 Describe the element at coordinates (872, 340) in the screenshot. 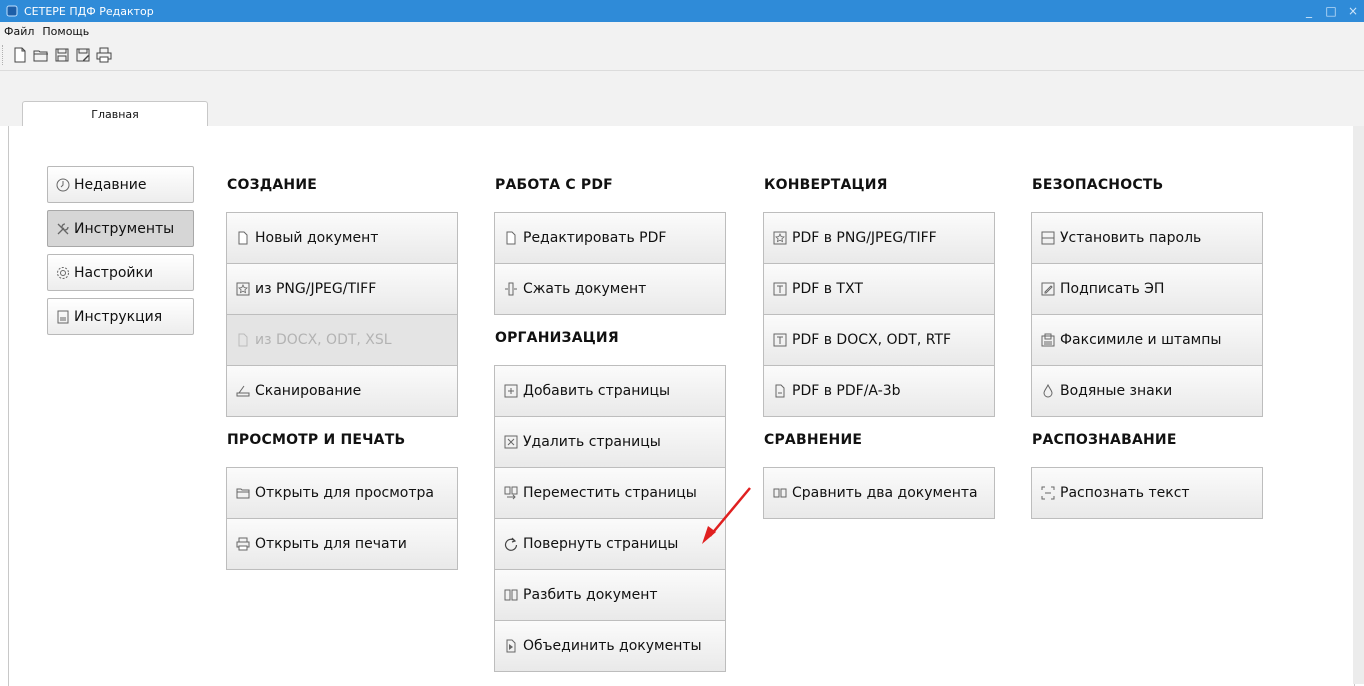

I see `pdf-to-docx-label: PDF в DOCX, ODT, RTF` at that location.